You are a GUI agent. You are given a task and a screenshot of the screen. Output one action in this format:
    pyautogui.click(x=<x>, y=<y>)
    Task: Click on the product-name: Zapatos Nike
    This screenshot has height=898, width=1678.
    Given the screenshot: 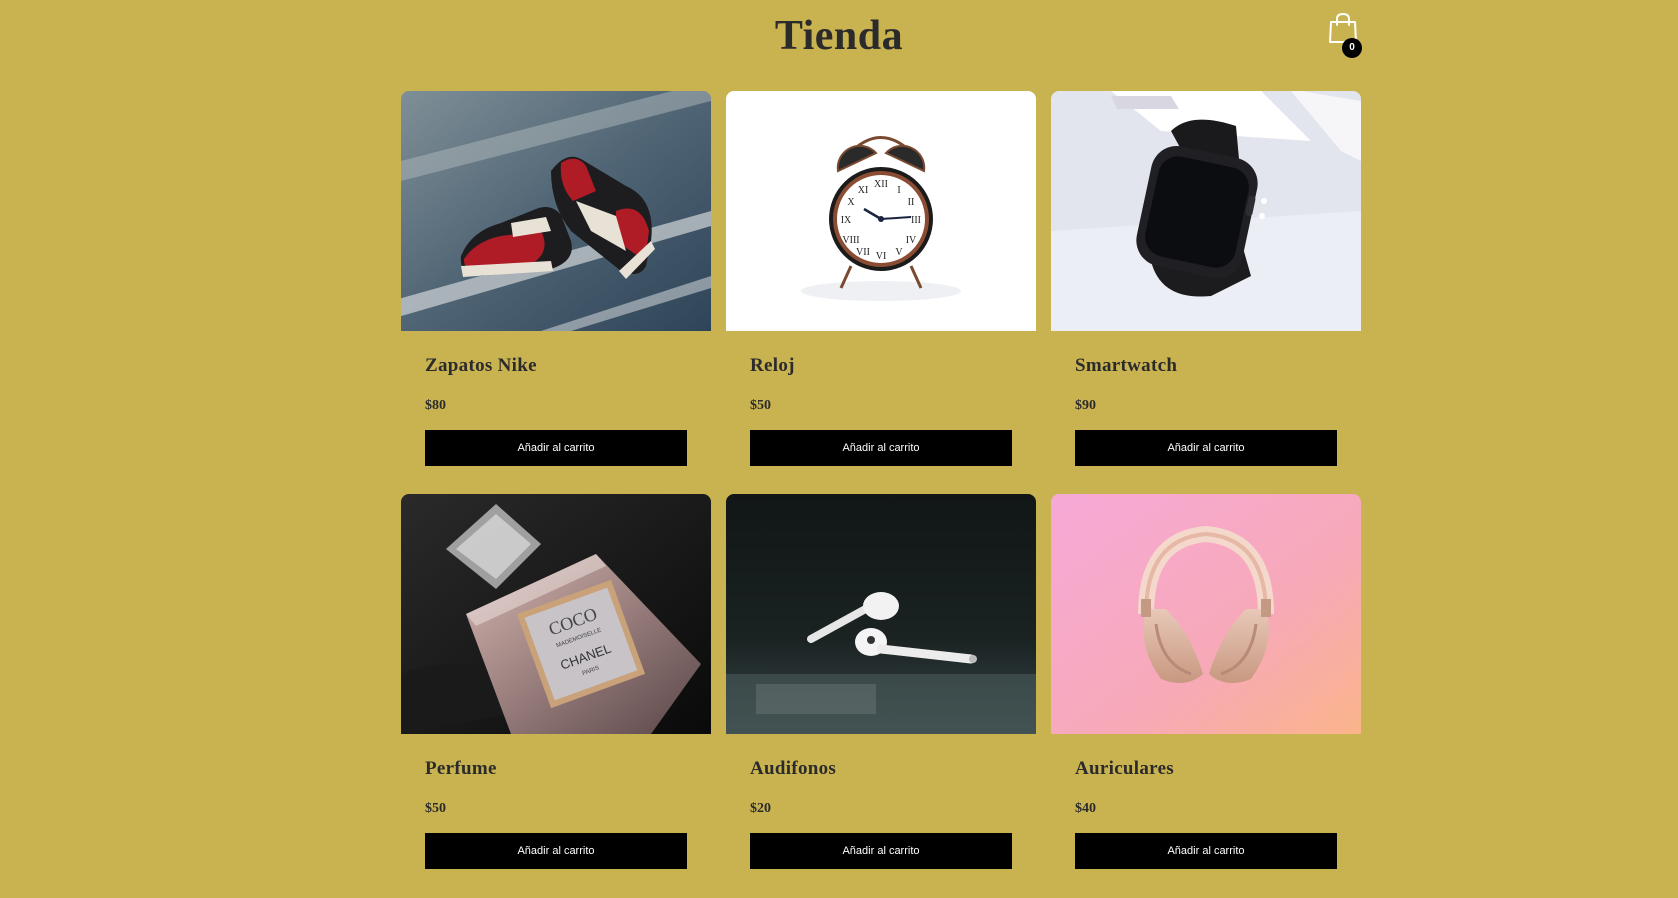 What is the action you would take?
    pyautogui.click(x=481, y=365)
    